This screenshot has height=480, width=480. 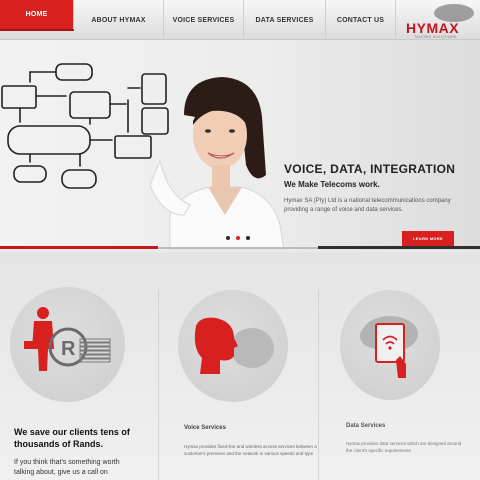 What do you see at coordinates (361, 20) in the screenshot?
I see `nav-contact-us: CONTACT US` at bounding box center [361, 20].